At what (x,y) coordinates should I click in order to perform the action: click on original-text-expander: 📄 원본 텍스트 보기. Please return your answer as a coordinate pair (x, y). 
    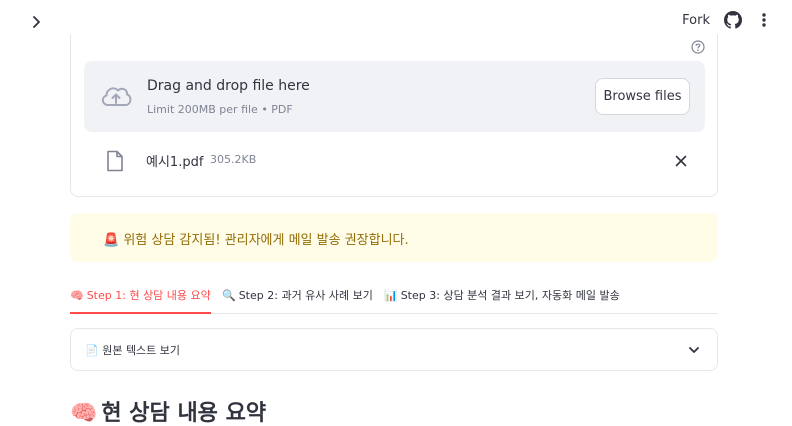
    Looking at the image, I should click on (394, 349).